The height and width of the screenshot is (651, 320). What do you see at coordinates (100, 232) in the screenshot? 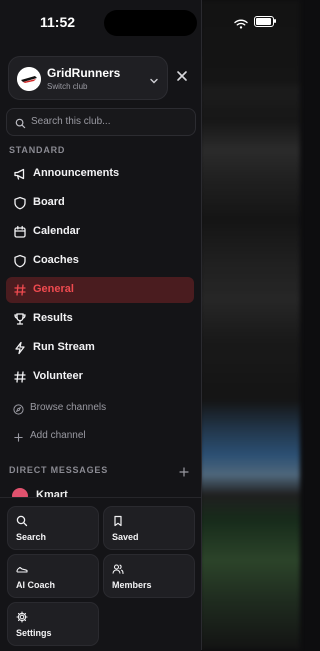
I see `channel-calendar: Calendar` at bounding box center [100, 232].